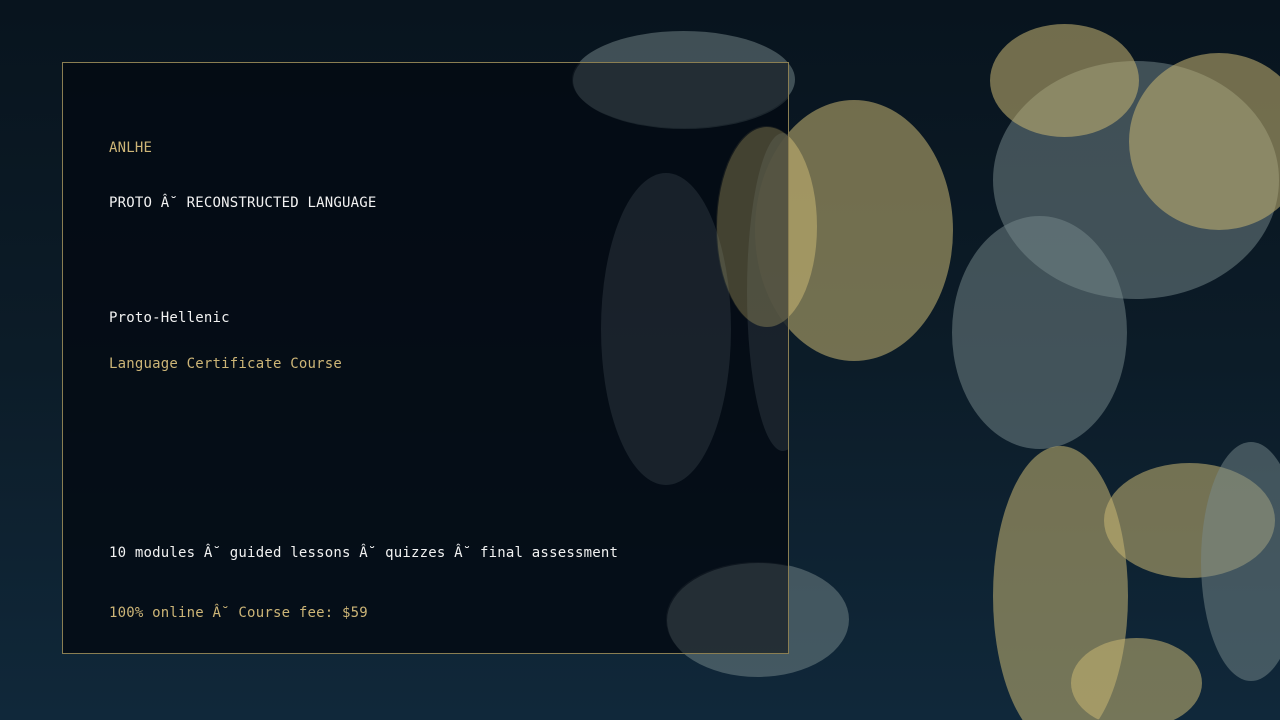 The image size is (1280, 720). I want to click on course-subtitle: Language Certificate Course, so click(225, 364).